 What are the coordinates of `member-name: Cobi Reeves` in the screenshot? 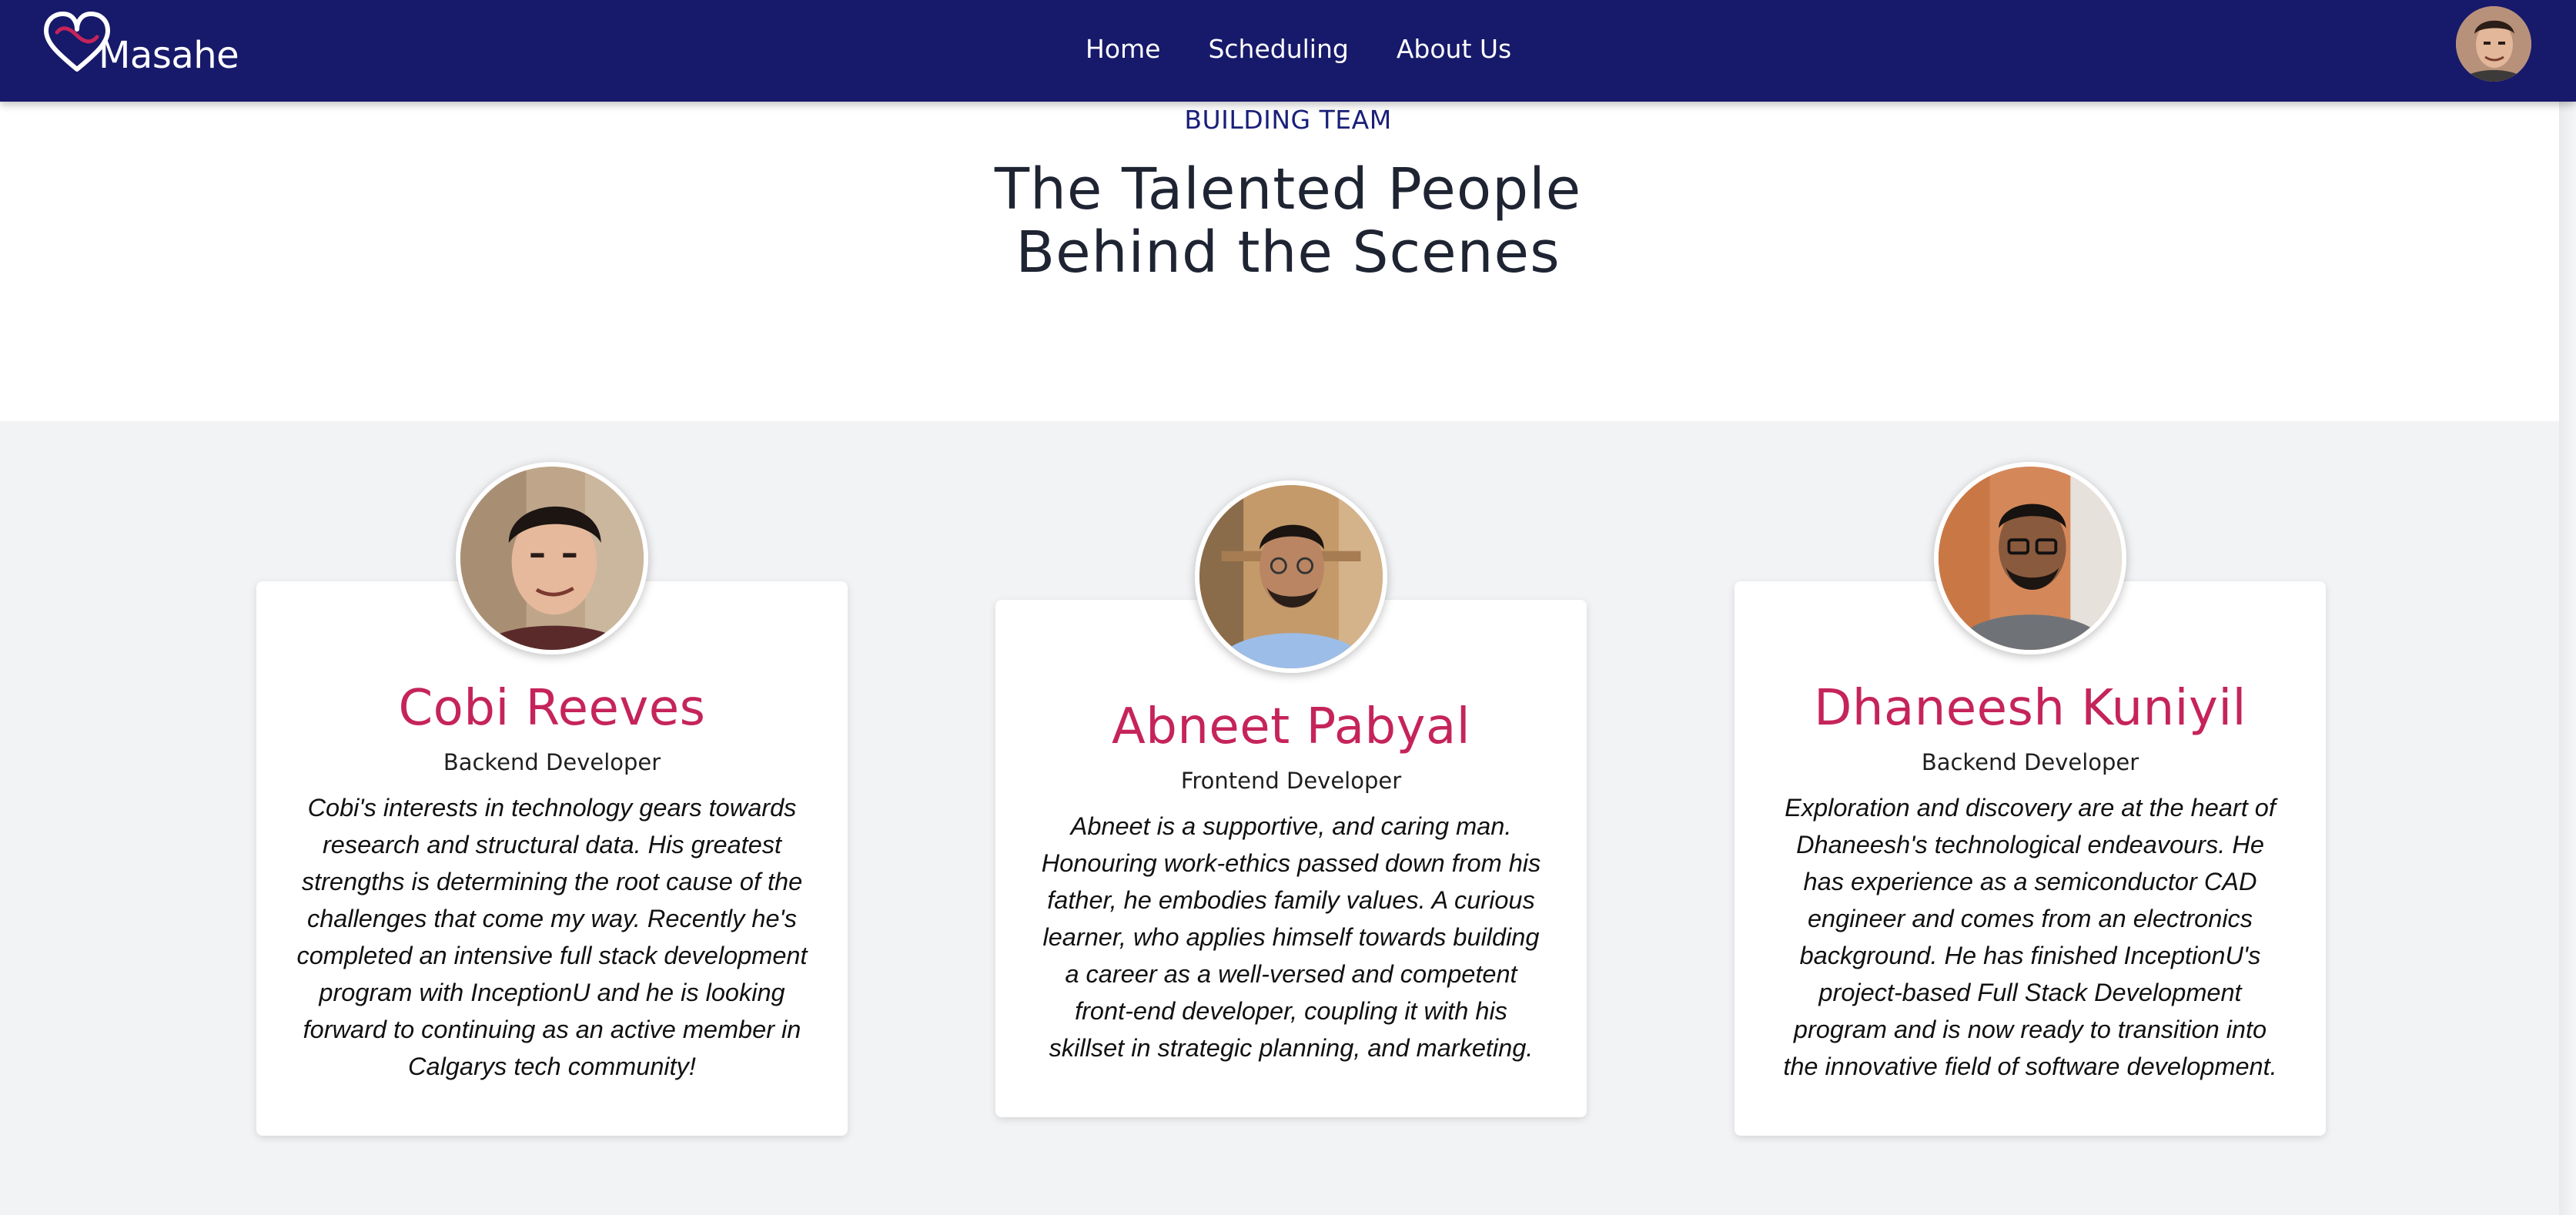 It's located at (552, 708).